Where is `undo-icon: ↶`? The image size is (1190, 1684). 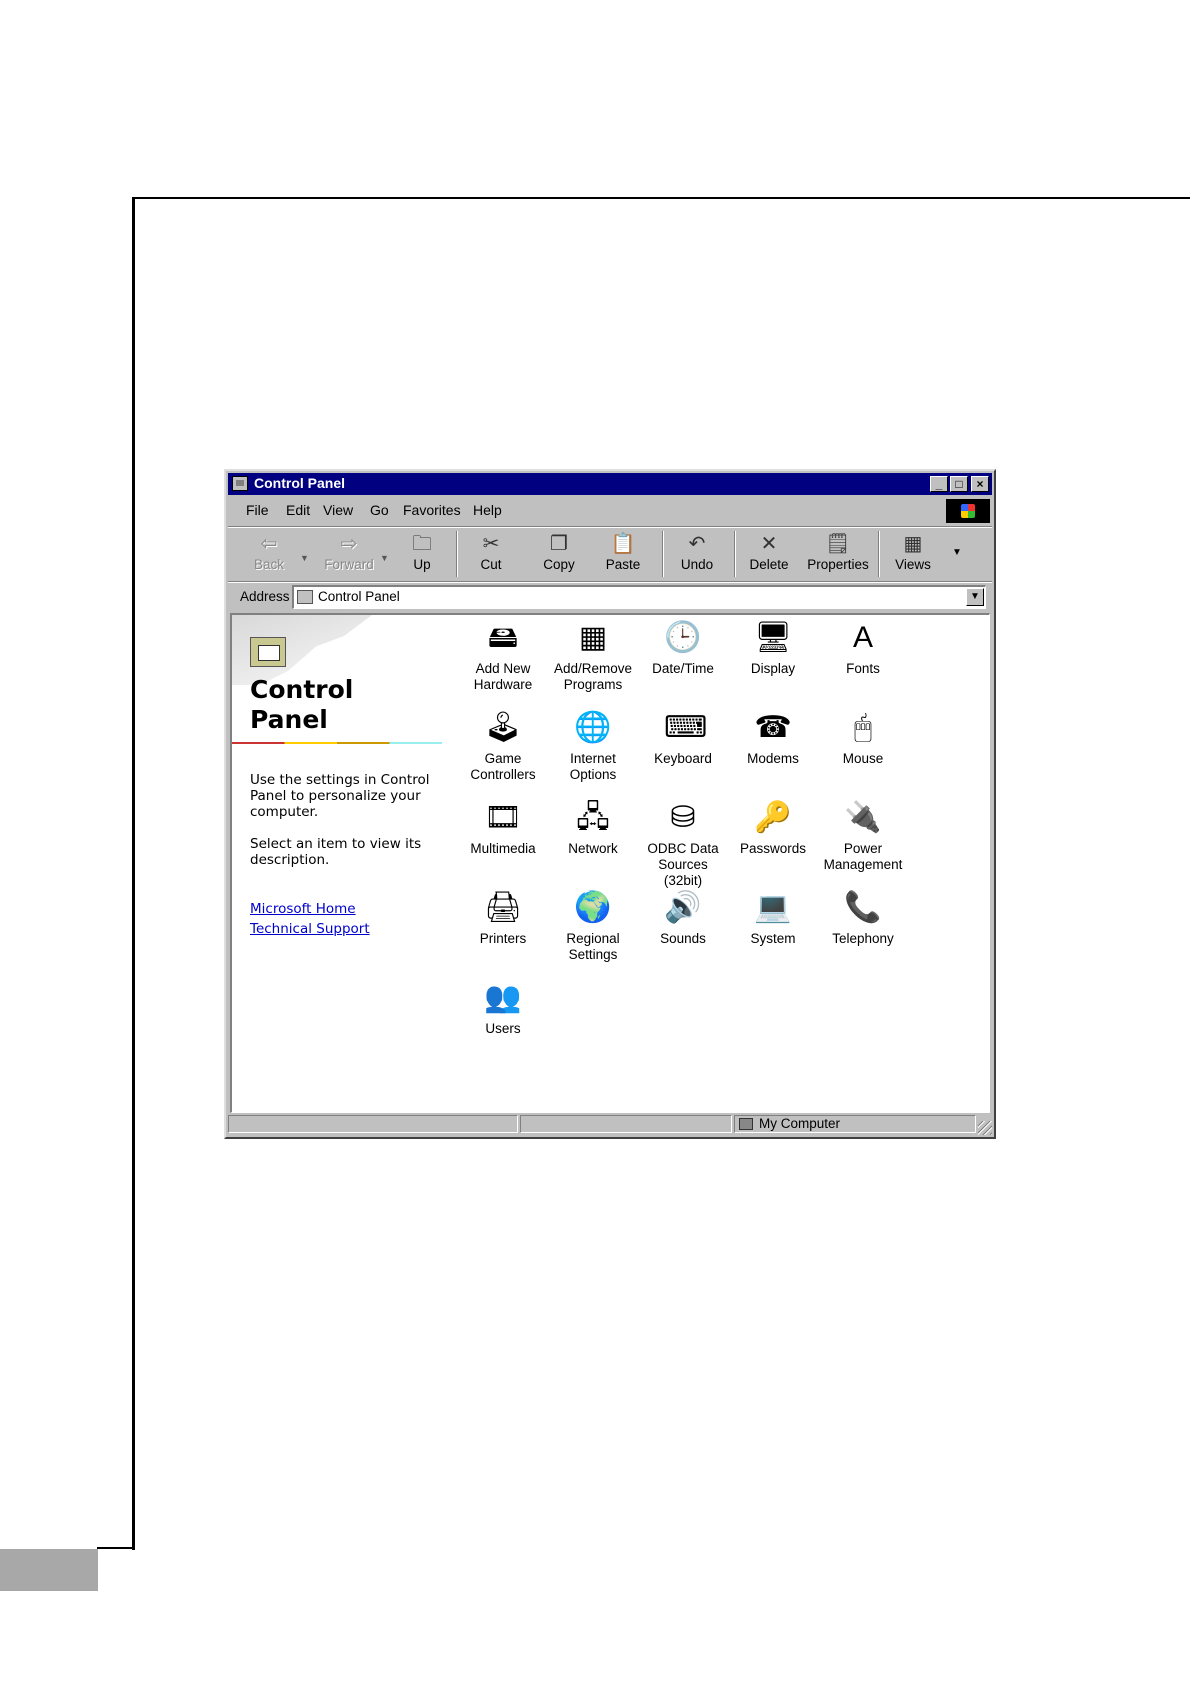
undo-icon: ↶ is located at coordinates (697, 544).